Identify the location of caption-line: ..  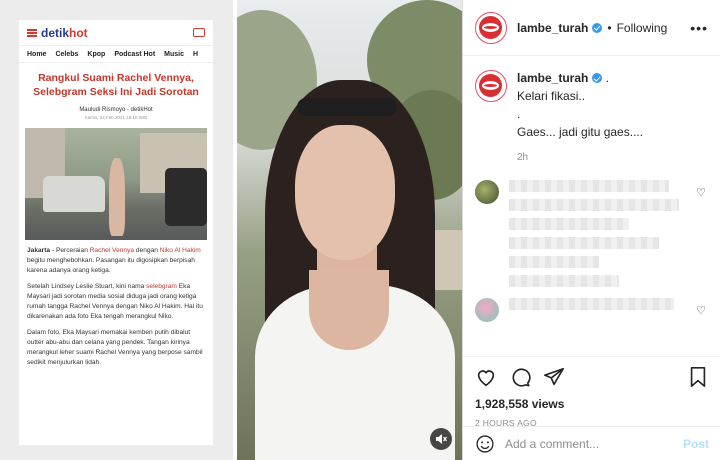
(519, 114).